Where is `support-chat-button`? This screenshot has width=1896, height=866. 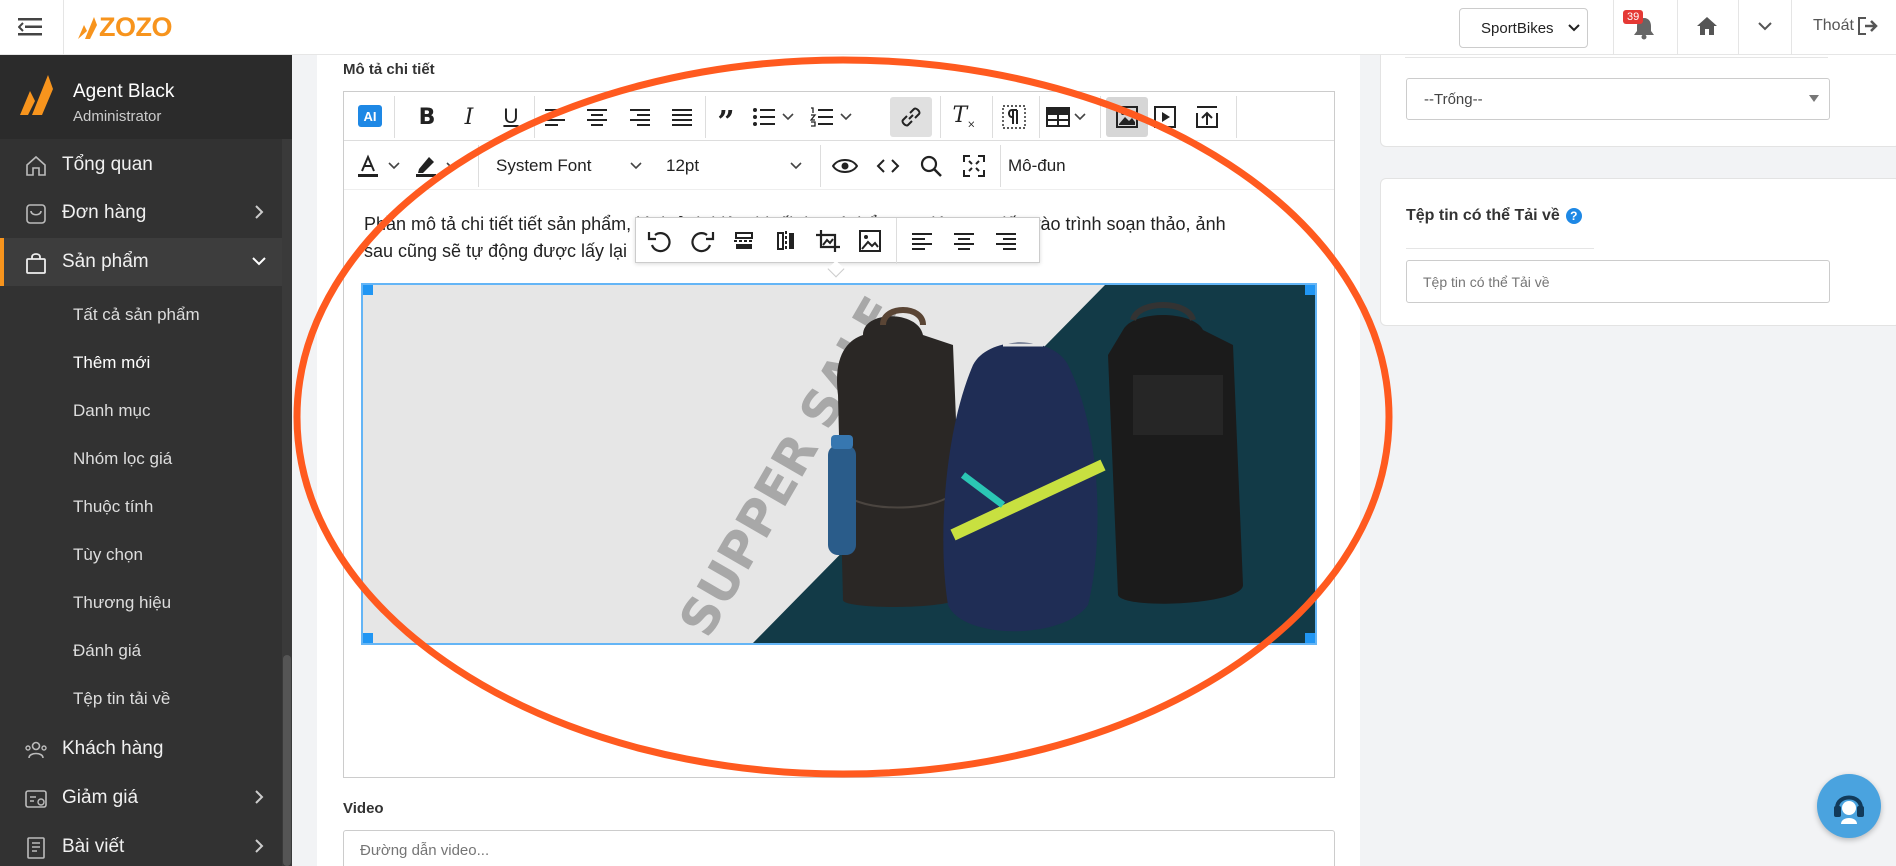
support-chat-button is located at coordinates (1849, 806).